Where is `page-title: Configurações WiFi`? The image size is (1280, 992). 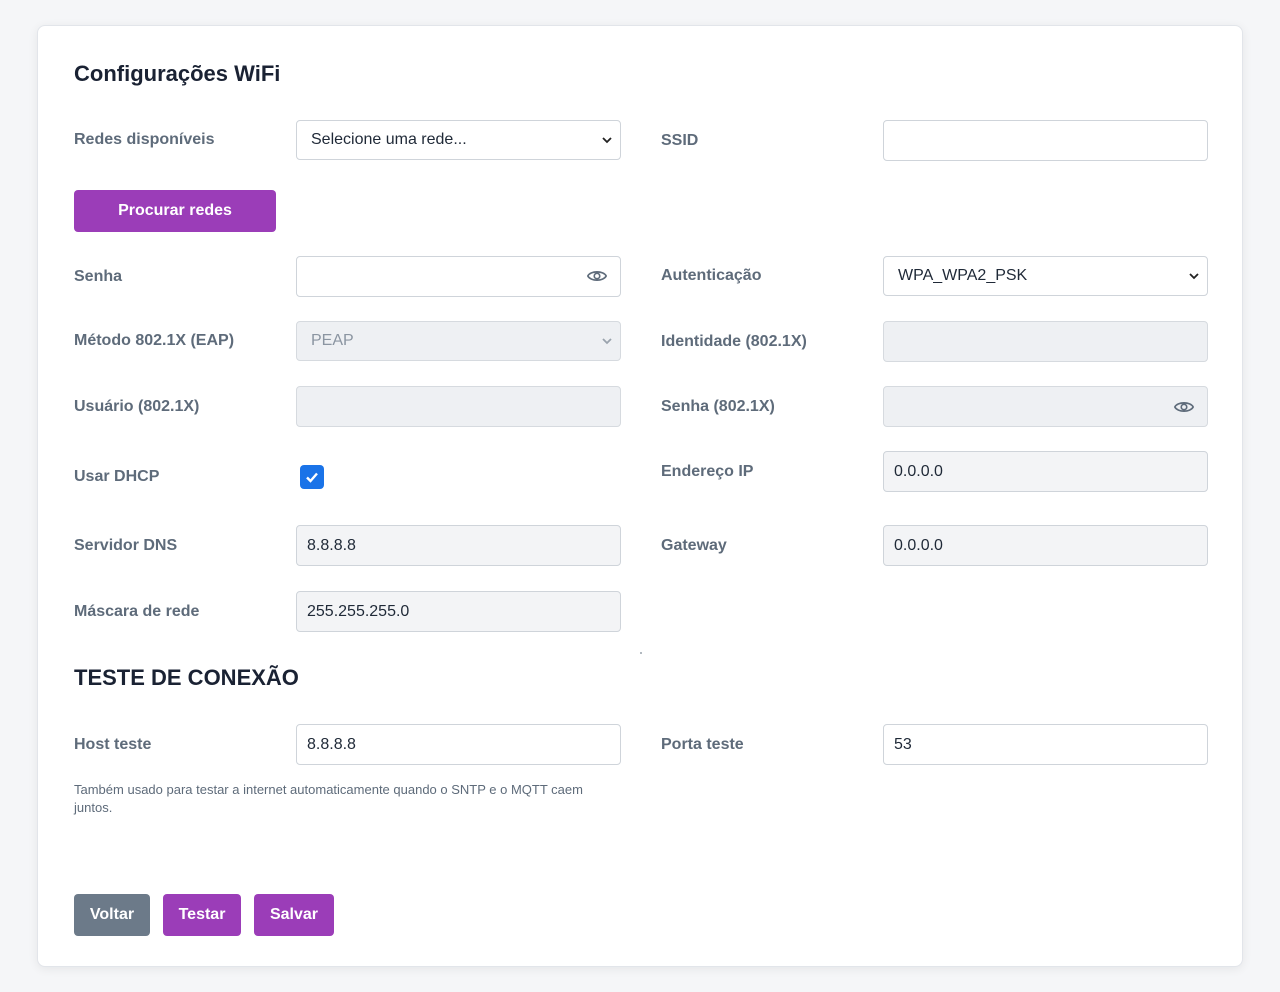
page-title: Configurações WiFi is located at coordinates (177, 73).